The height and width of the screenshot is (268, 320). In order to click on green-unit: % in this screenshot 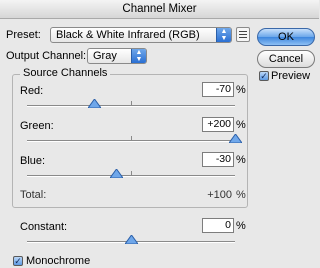, I will do `click(241, 125)`.